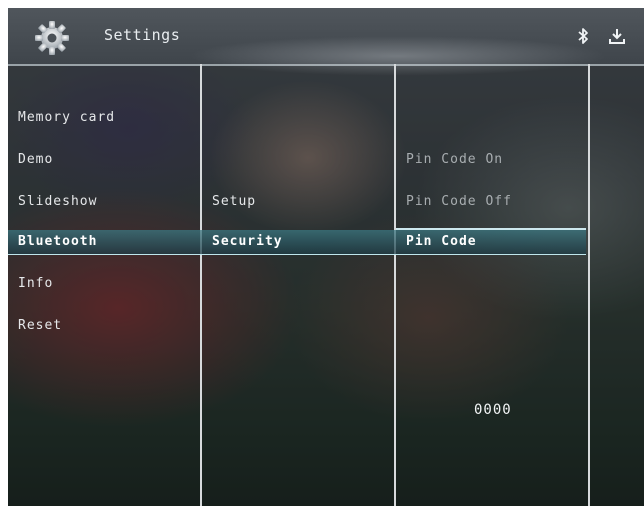 Image resolution: width=644 pixels, height=506 pixels. Describe the element at coordinates (35, 283) in the screenshot. I see `menu-item-info: Info` at that location.